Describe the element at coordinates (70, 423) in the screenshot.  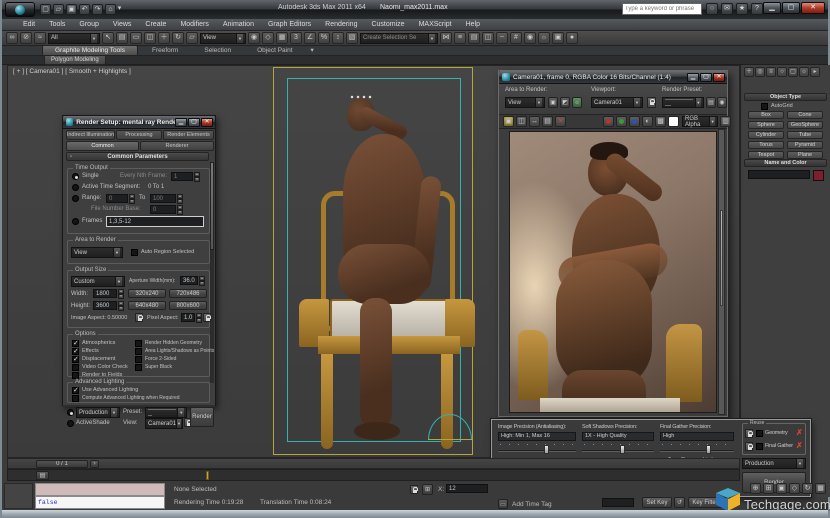
I see `activeshade-radio` at that location.